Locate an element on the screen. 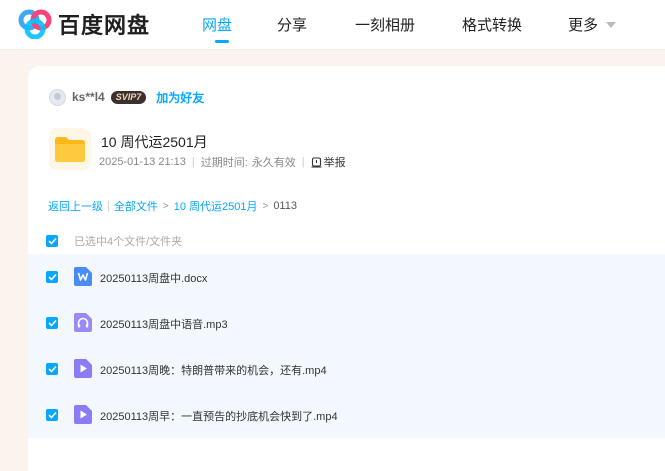  file-name: 20250113周早：一直预告的抄底机会快到了.mp4 is located at coordinates (219, 416).